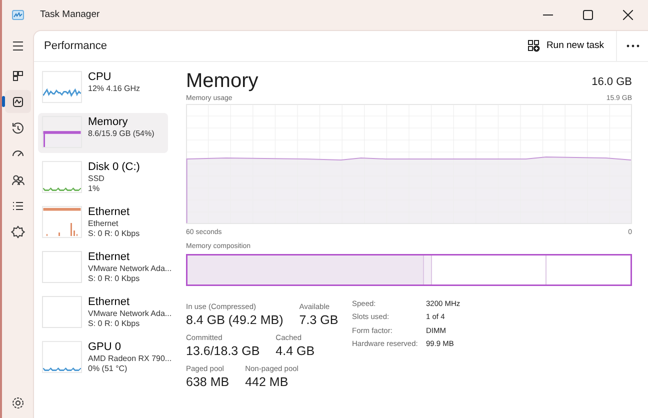 The height and width of the screenshot is (418, 648). Describe the element at coordinates (18, 232) in the screenshot. I see `cog-icon` at that location.